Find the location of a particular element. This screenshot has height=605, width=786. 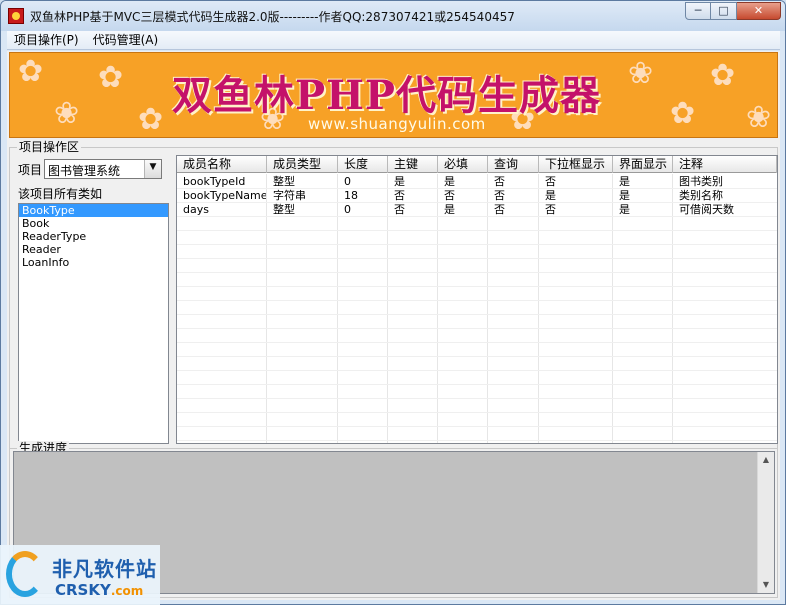

classes-caption: 该项目所有类如 is located at coordinates (60, 194).